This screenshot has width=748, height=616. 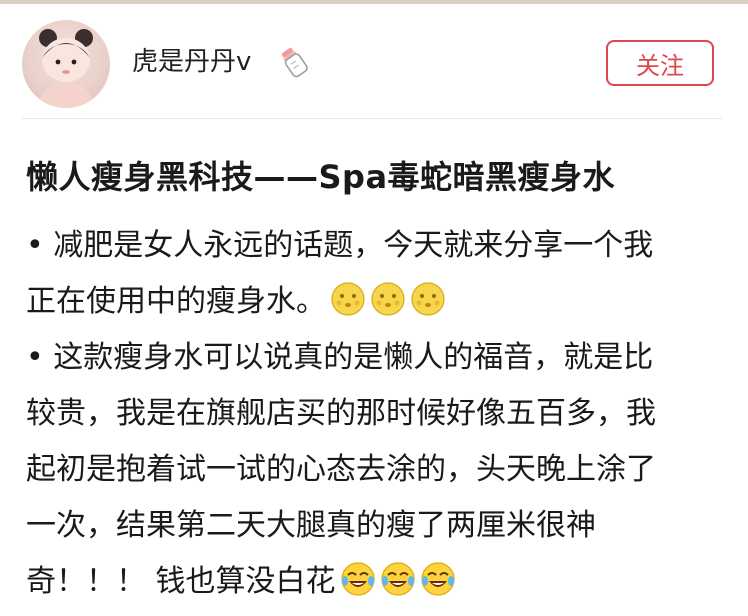 What do you see at coordinates (340, 357) in the screenshot?
I see `paragraph-2-line: • 这款瘦身水可以说真的是懒人的福音，就是比` at bounding box center [340, 357].